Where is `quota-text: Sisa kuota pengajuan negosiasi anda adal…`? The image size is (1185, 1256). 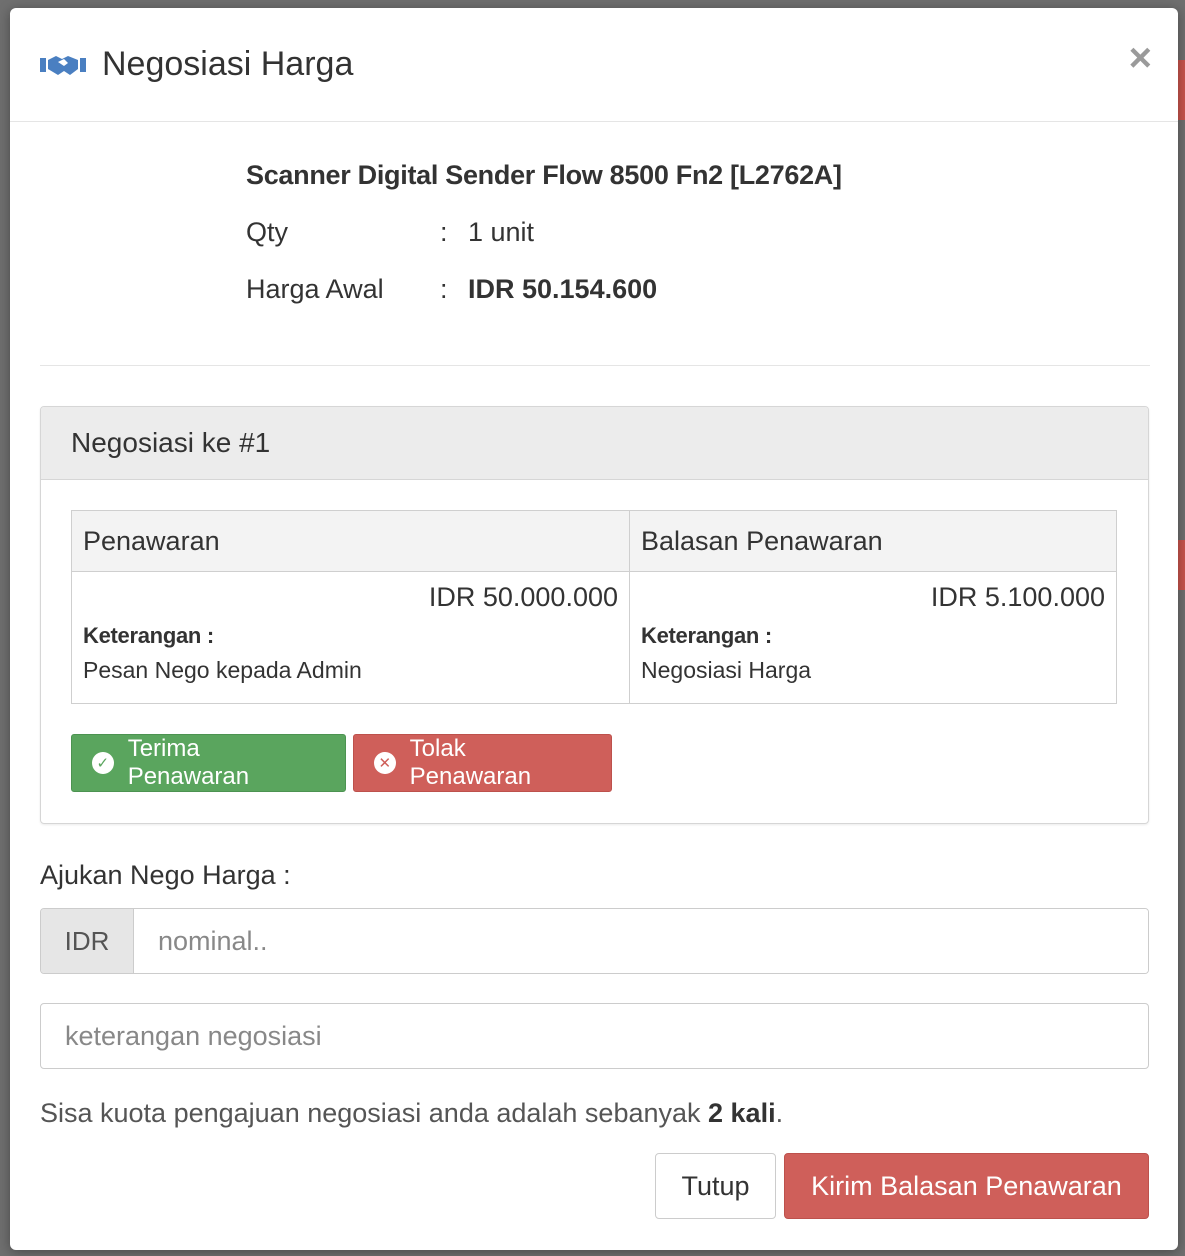 quota-text: Sisa kuota pengajuan negosiasi anda adal… is located at coordinates (411, 1113).